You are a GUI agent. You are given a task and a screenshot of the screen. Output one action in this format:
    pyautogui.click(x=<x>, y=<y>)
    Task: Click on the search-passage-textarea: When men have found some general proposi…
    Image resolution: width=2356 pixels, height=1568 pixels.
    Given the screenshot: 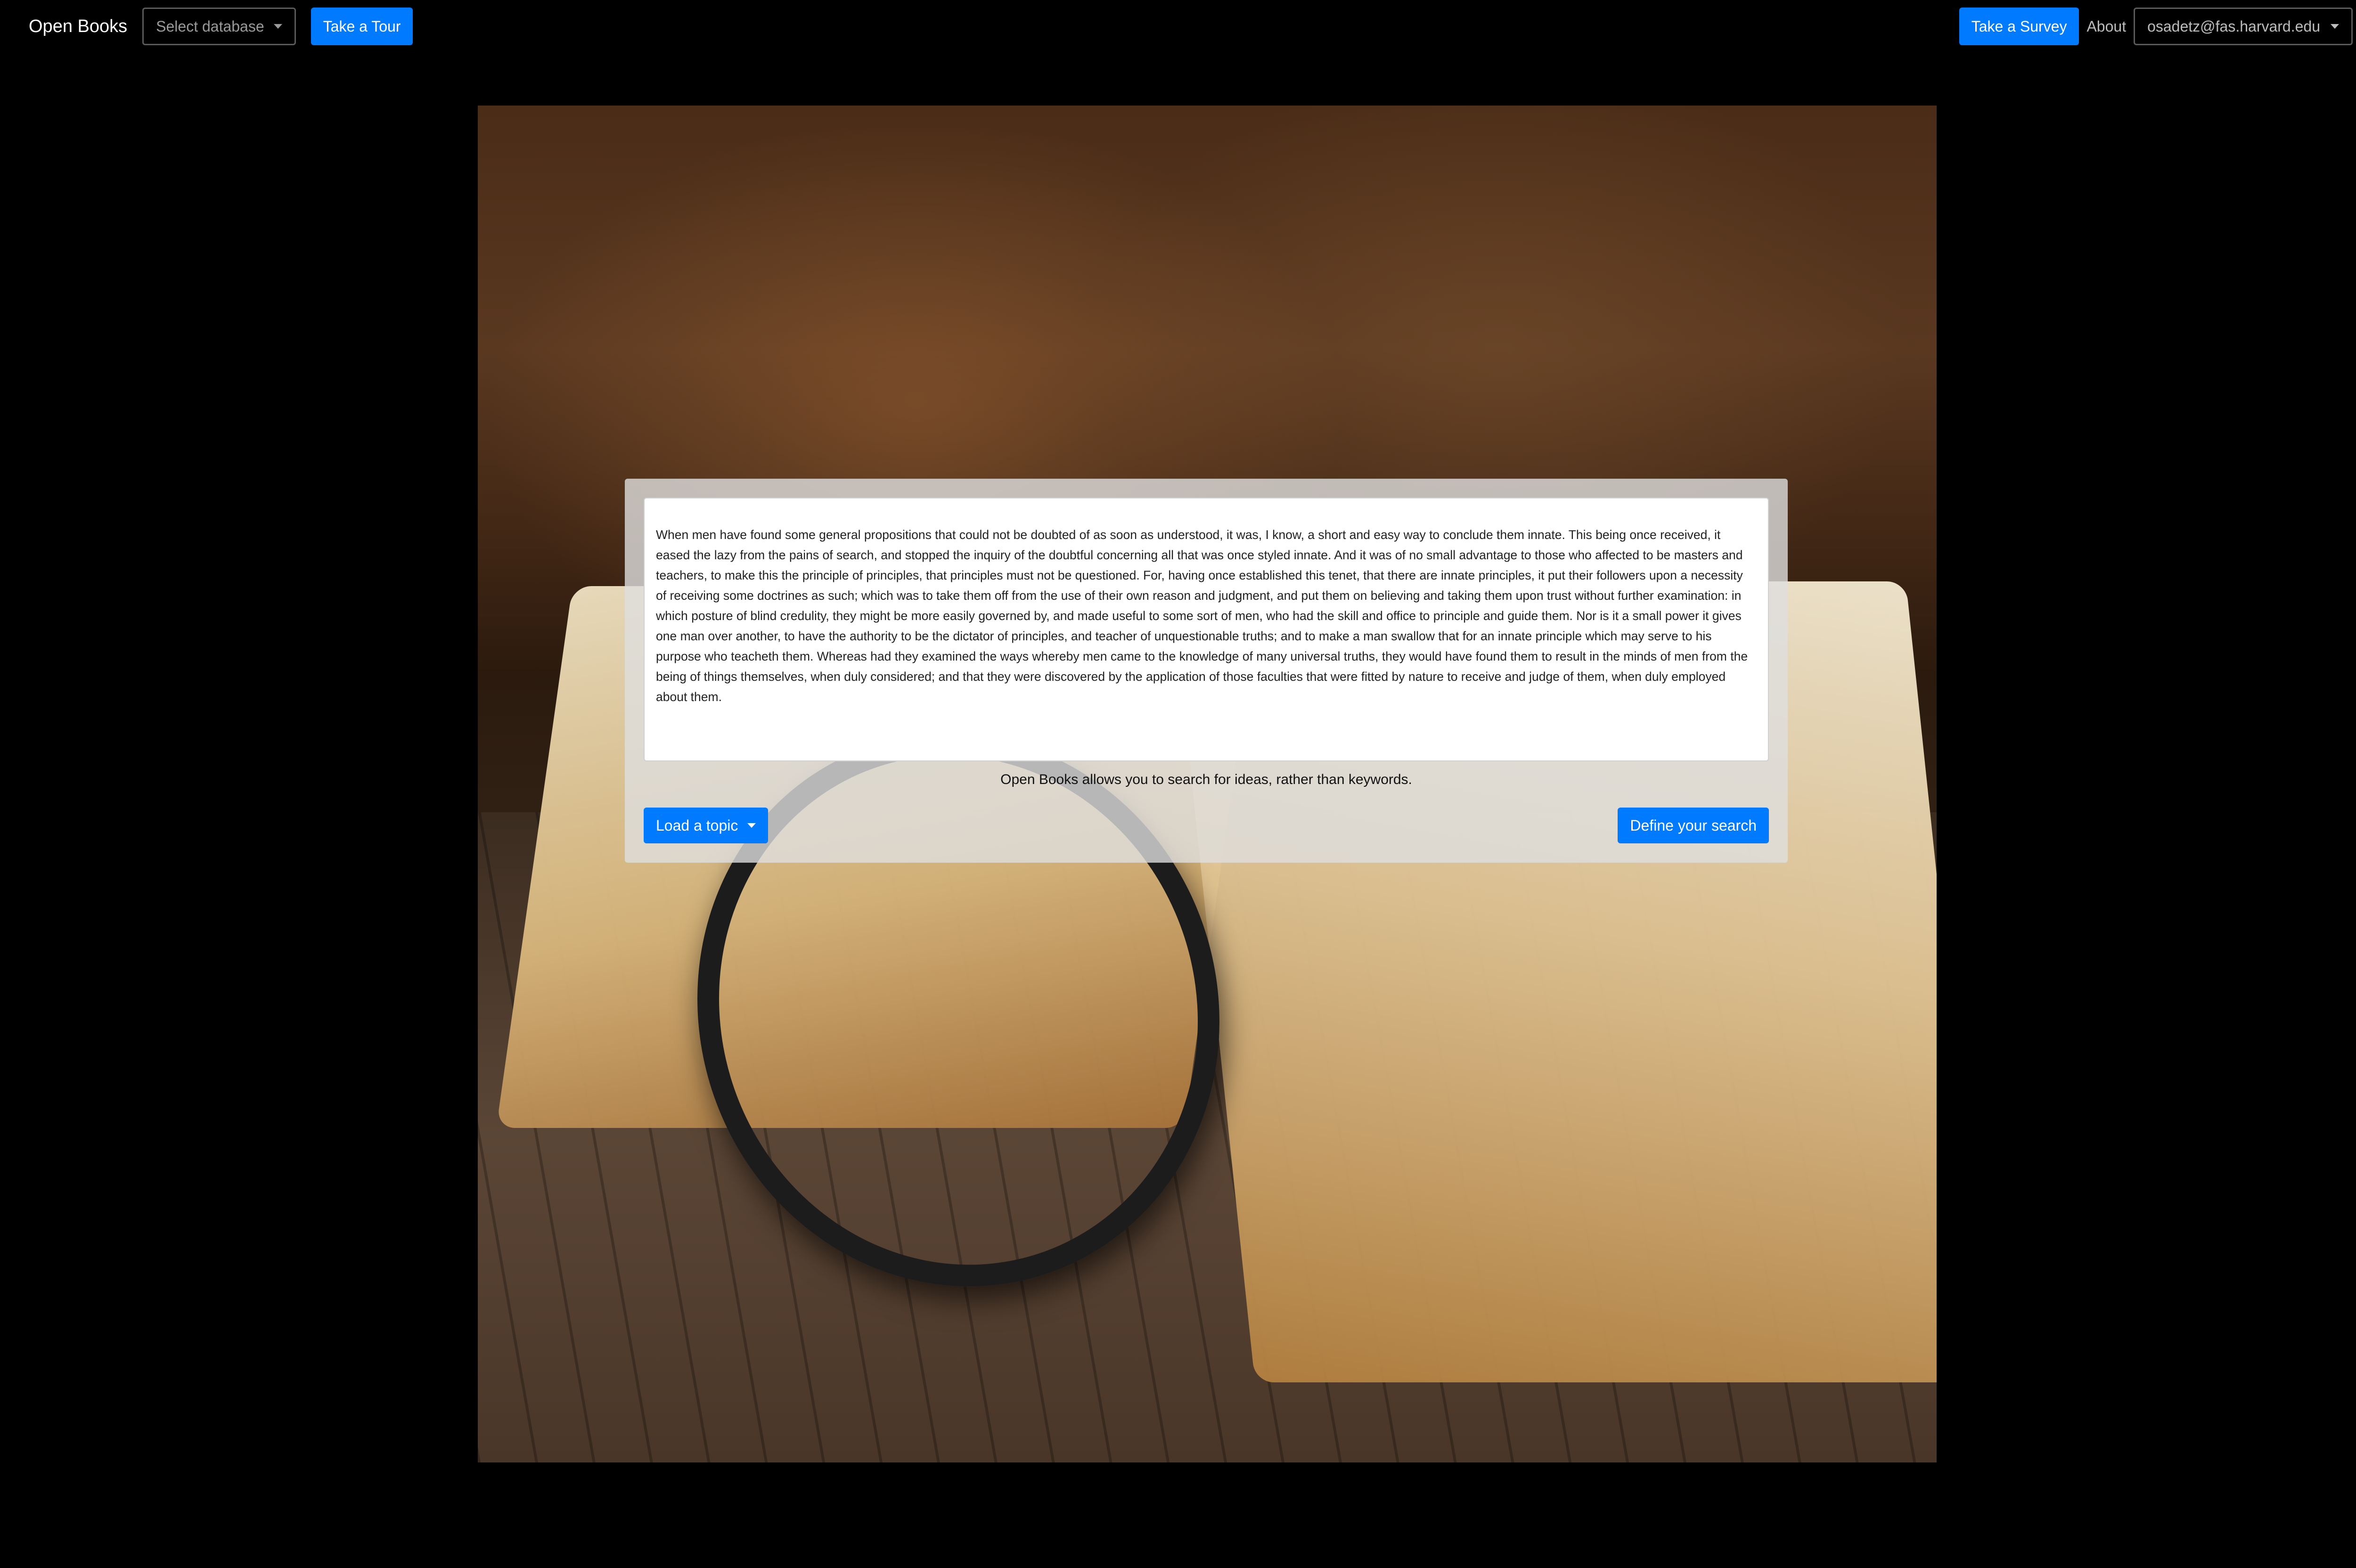 What is the action you would take?
    pyautogui.click(x=1206, y=629)
    